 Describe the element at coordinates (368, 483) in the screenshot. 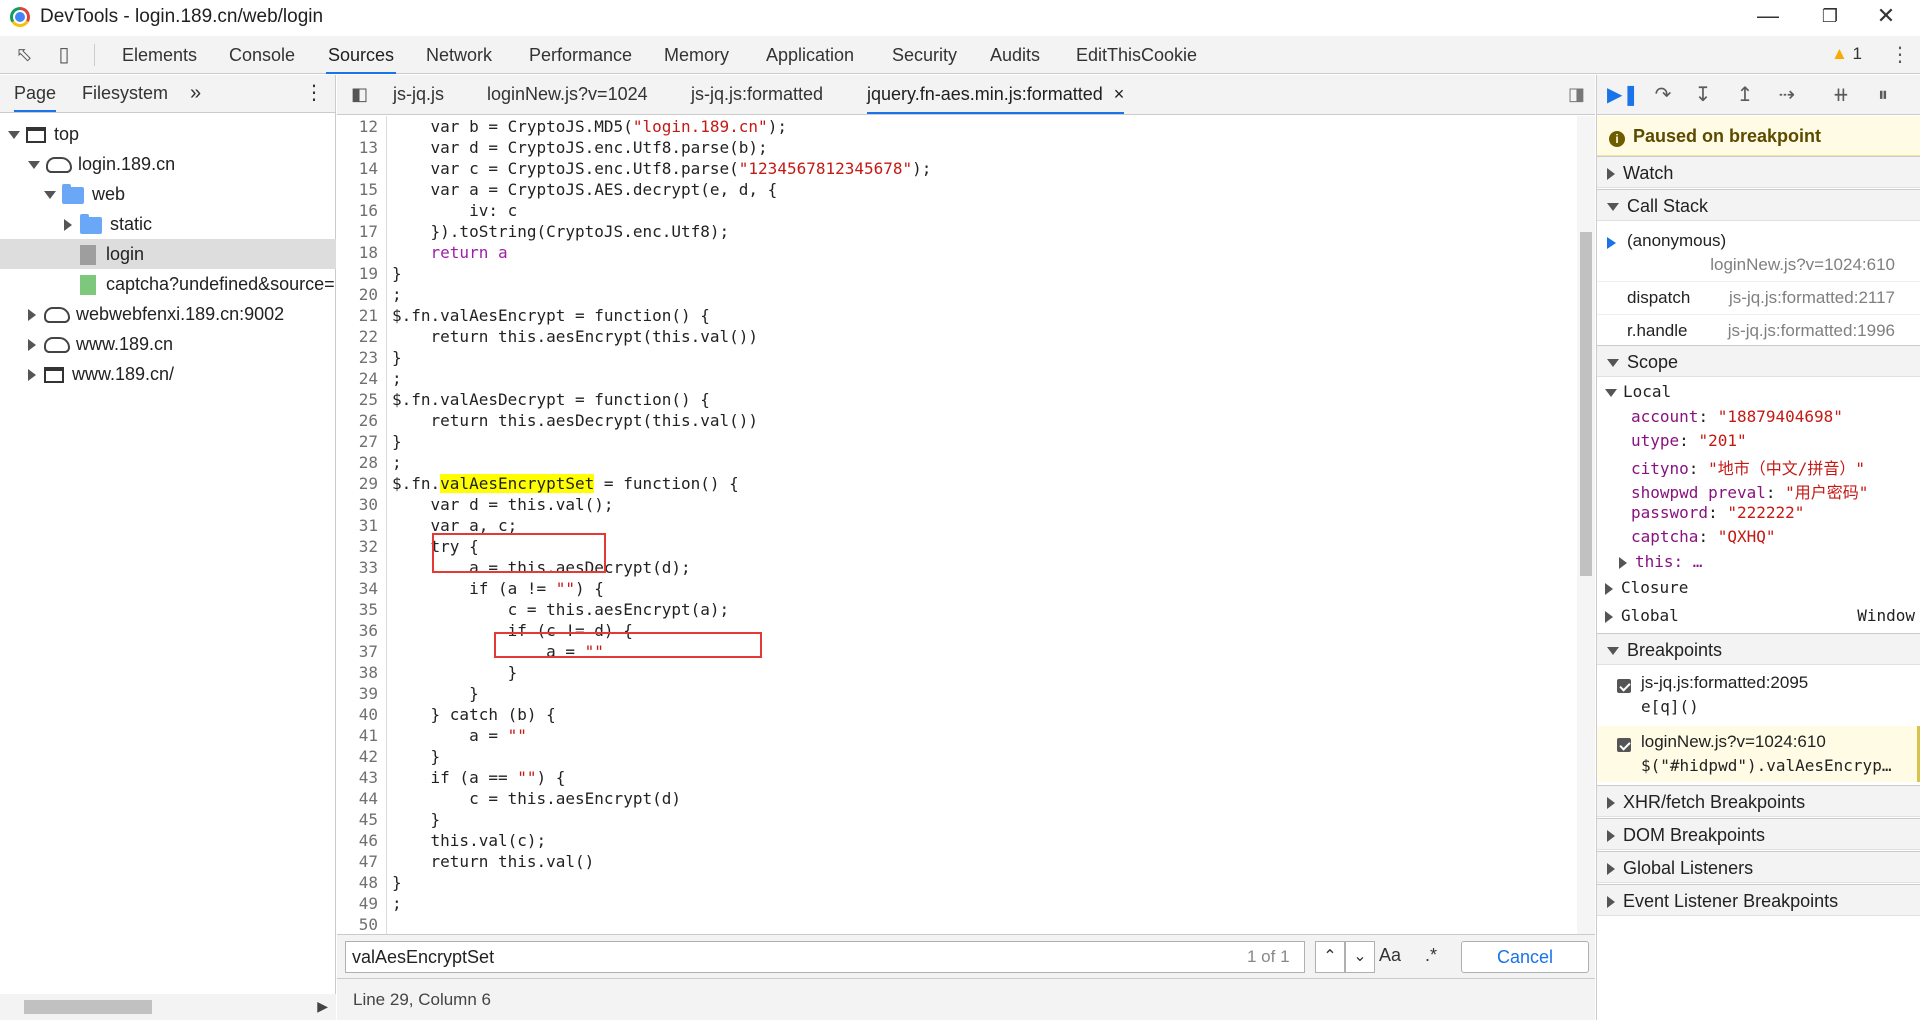

I see `line-number: 29` at that location.